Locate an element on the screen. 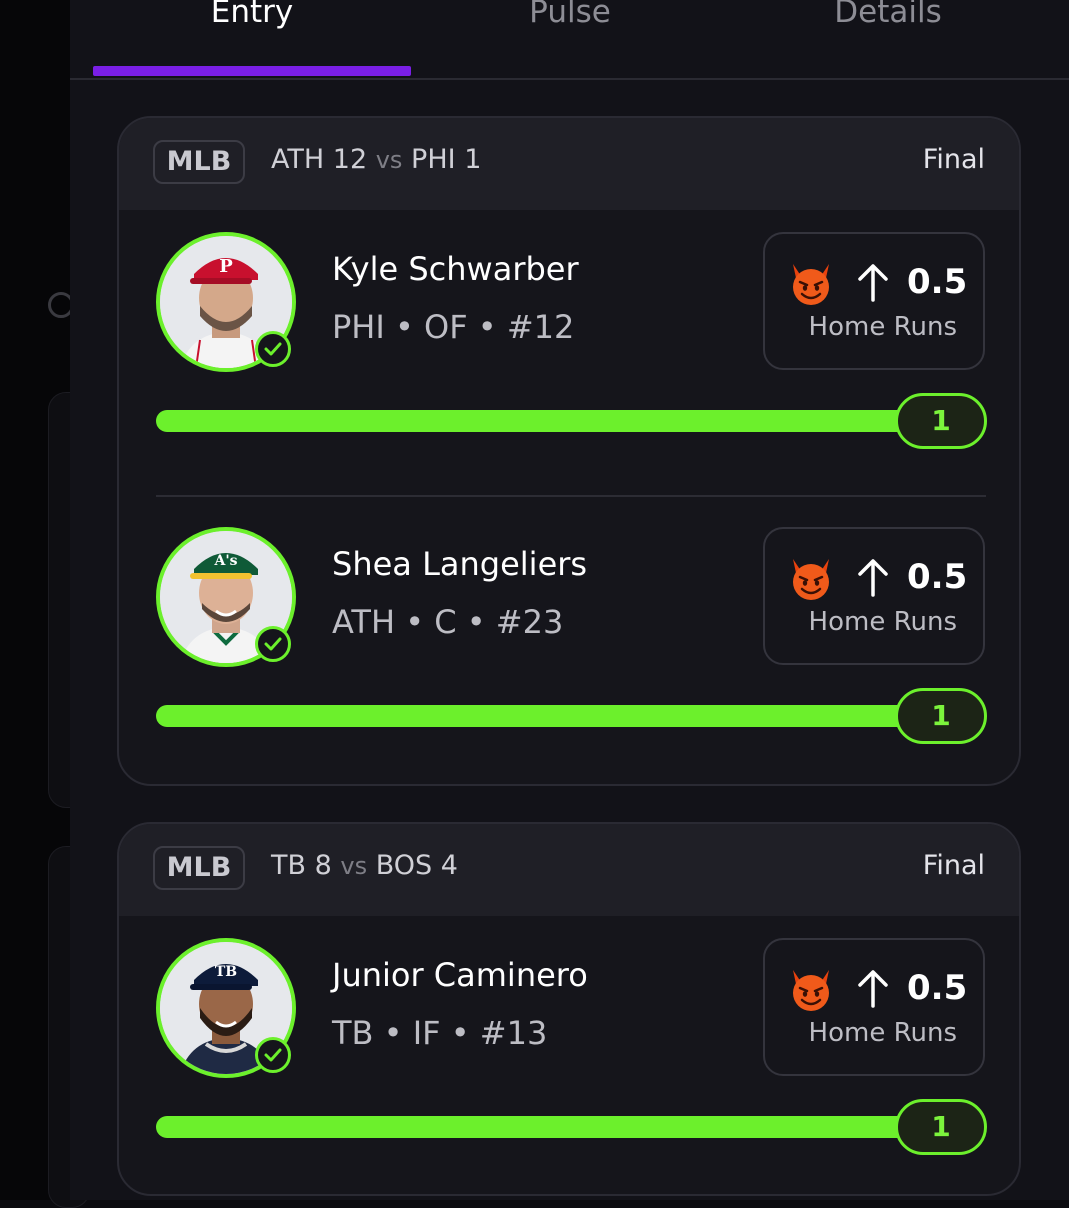 This screenshot has height=1208, width=1069. home-team: BOS is located at coordinates (404, 865).